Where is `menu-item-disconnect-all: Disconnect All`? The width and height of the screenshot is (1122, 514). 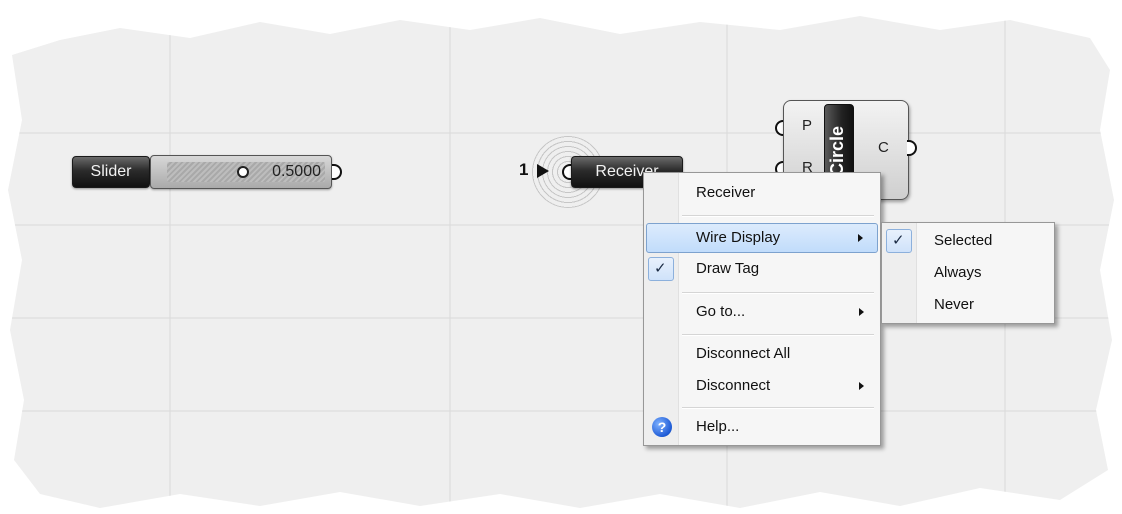 menu-item-disconnect-all: Disconnect All is located at coordinates (762, 354).